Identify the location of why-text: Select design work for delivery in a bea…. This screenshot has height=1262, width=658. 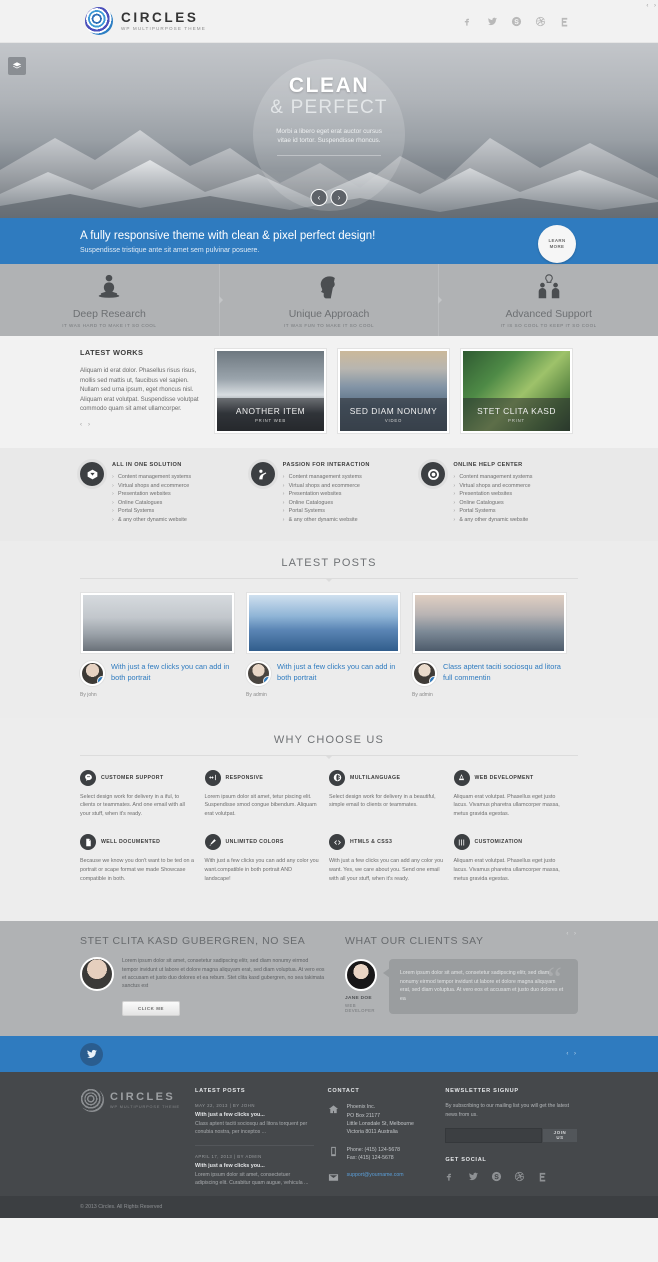
(382, 801).